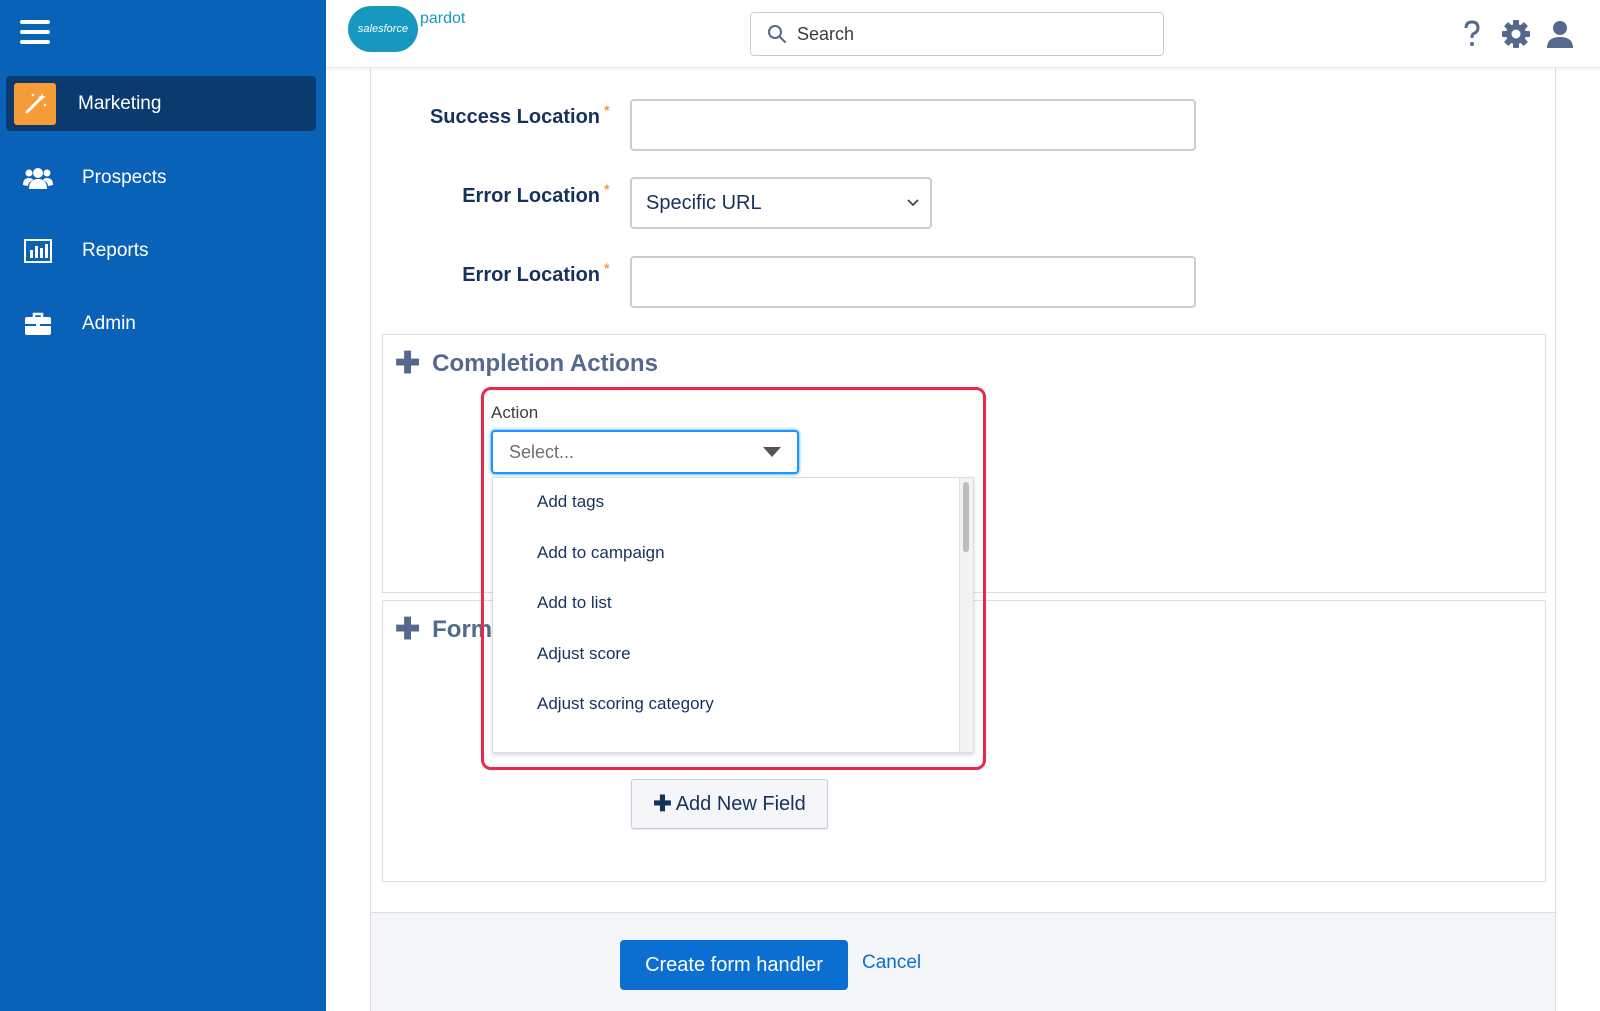 The height and width of the screenshot is (1011, 1600). What do you see at coordinates (161, 323) in the screenshot?
I see `sidebar-item-admin: Admin` at bounding box center [161, 323].